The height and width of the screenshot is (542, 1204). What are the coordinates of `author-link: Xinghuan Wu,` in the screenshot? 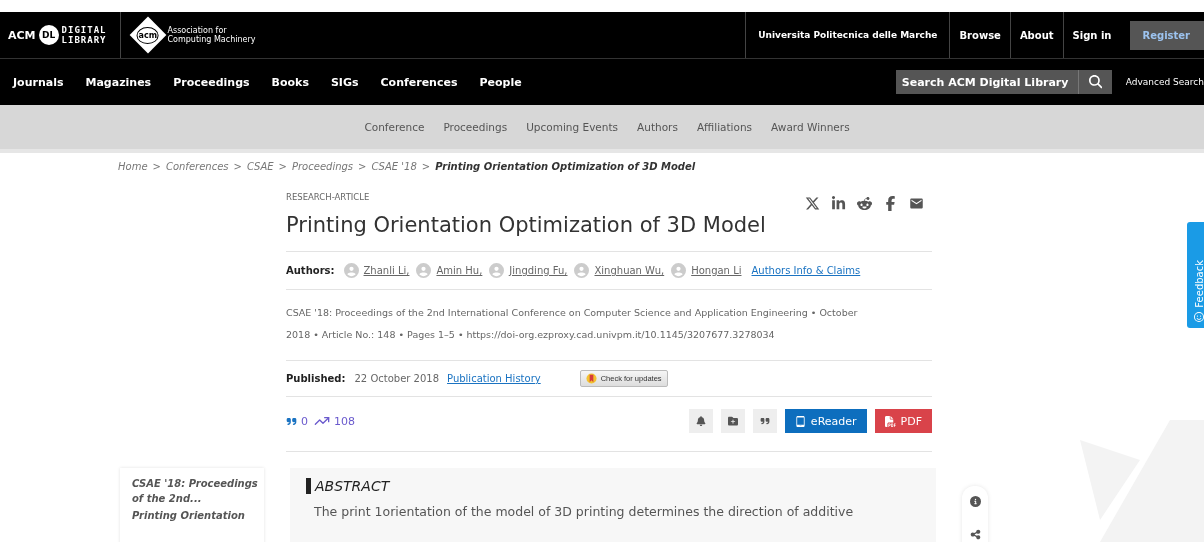 It's located at (629, 270).